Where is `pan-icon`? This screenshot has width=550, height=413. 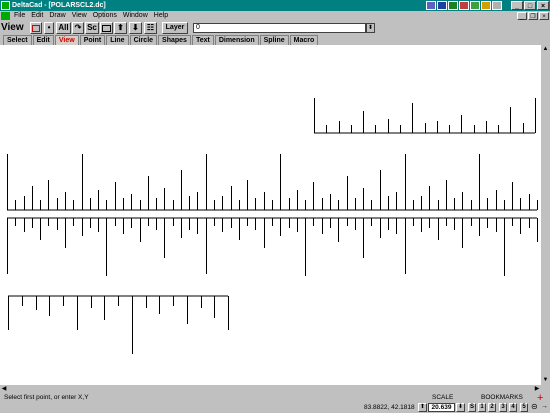 pan-icon is located at coordinates (106, 28).